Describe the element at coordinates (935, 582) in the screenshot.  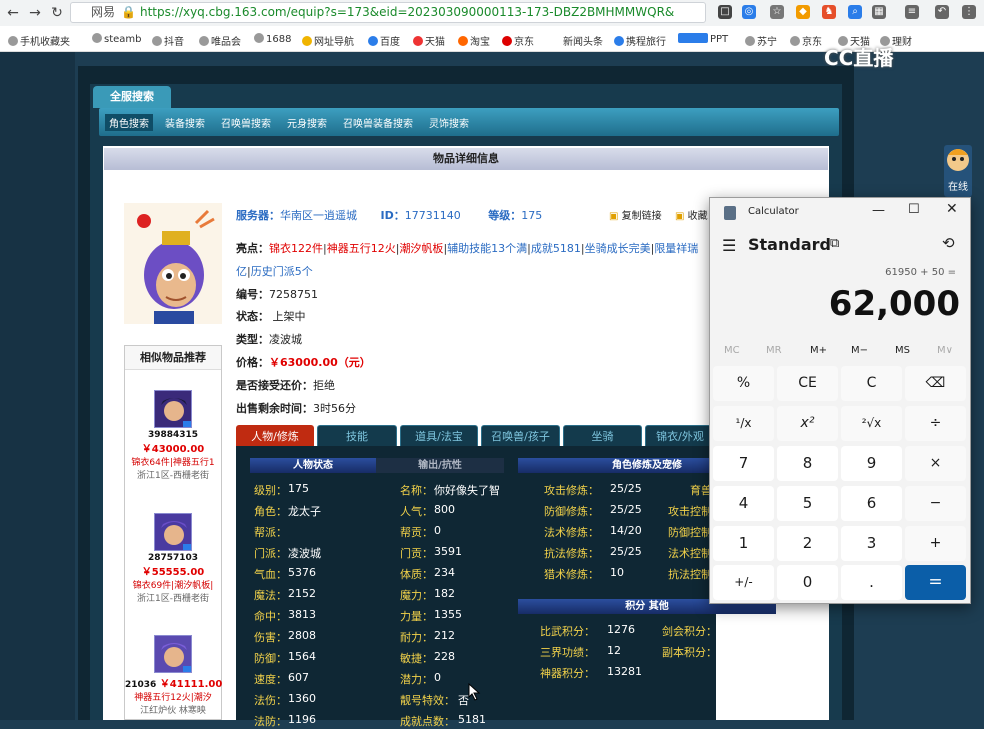
I see `equals-button: =` at that location.